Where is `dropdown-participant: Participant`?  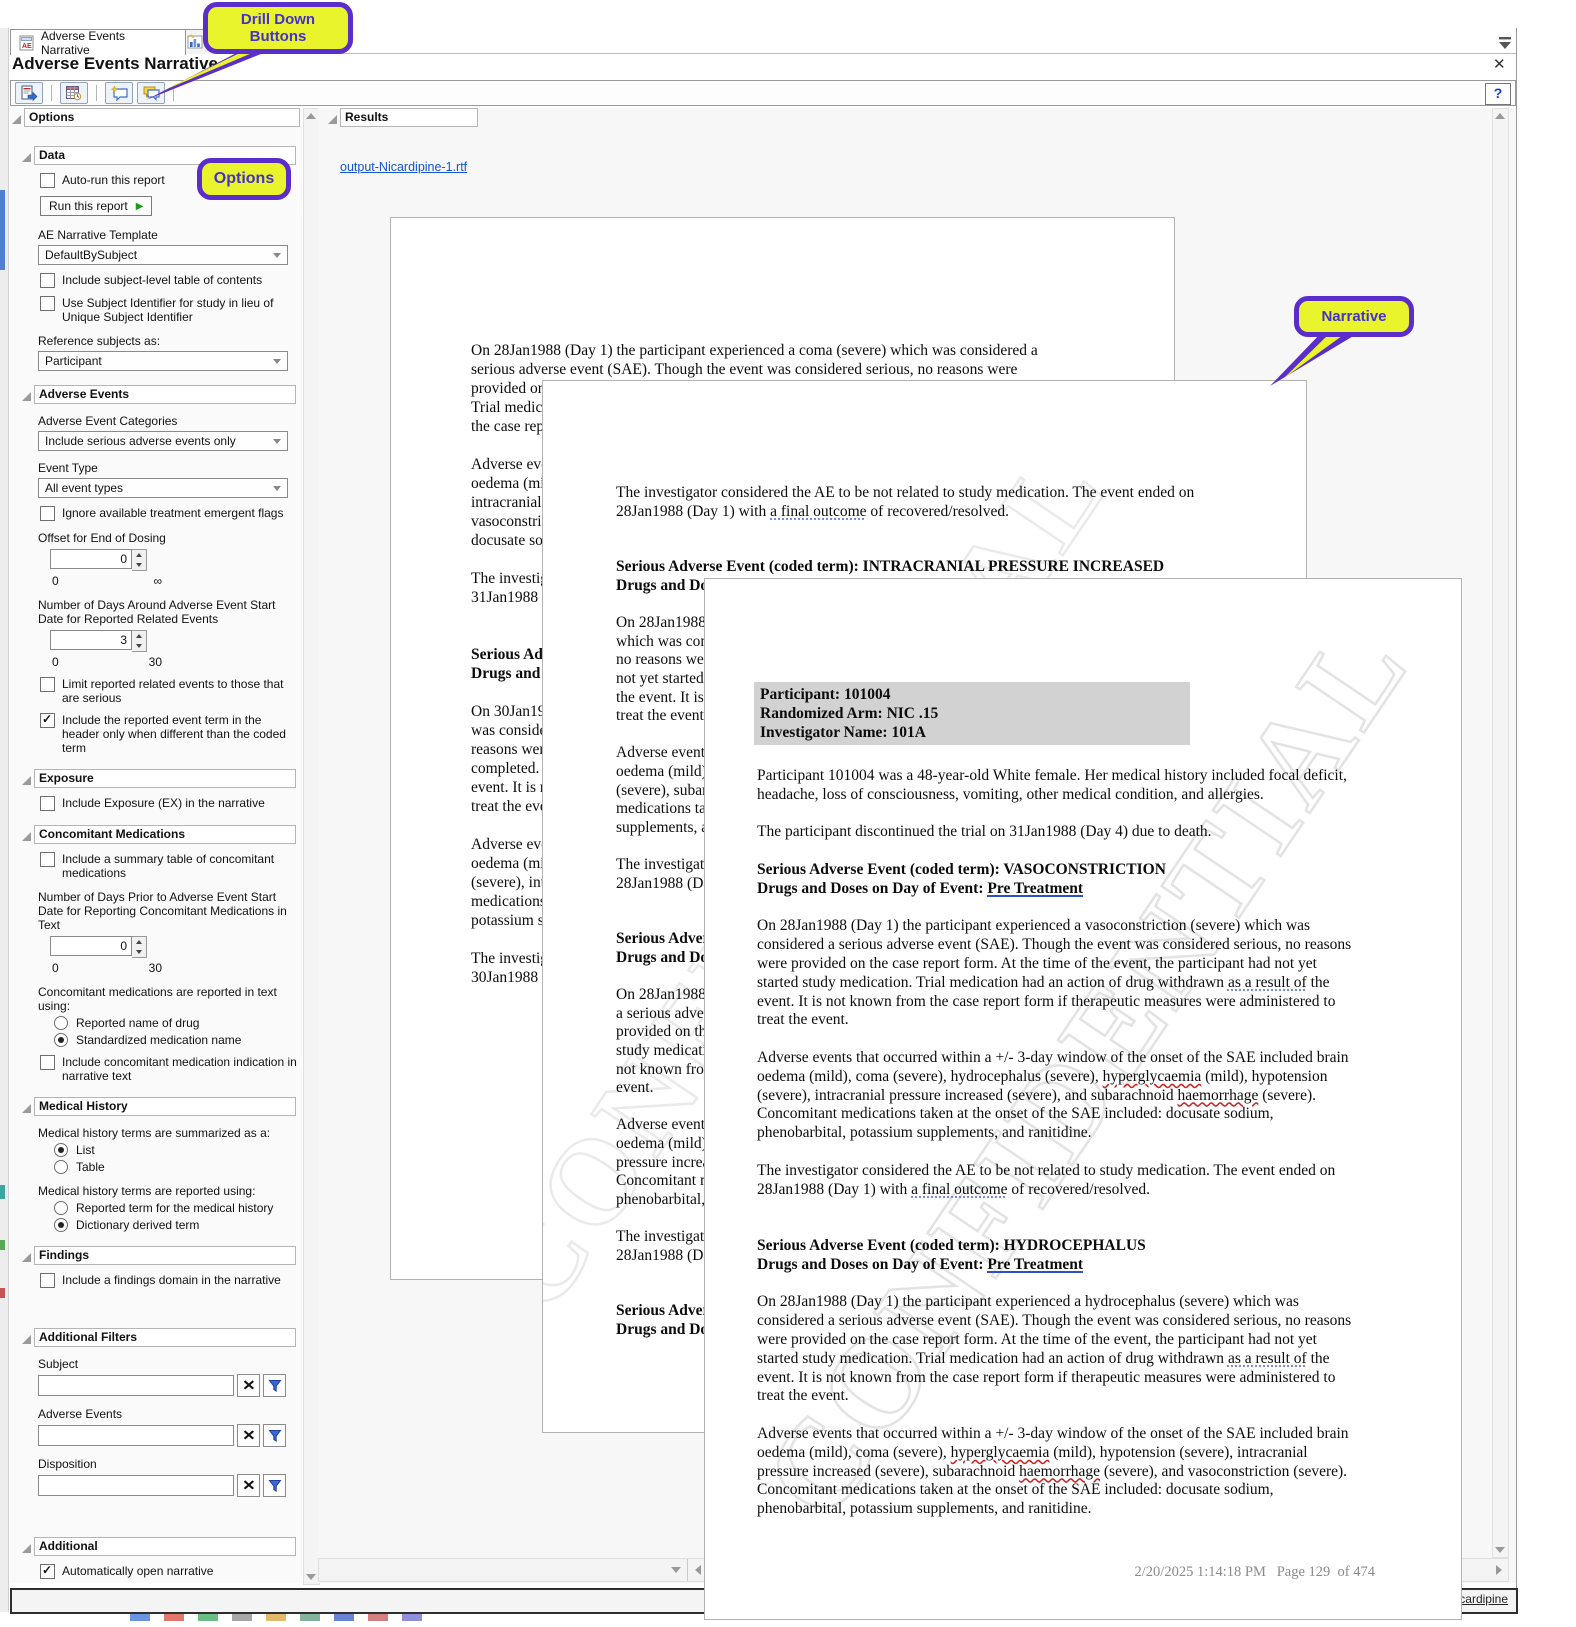 dropdown-participant: Participant is located at coordinates (163, 361).